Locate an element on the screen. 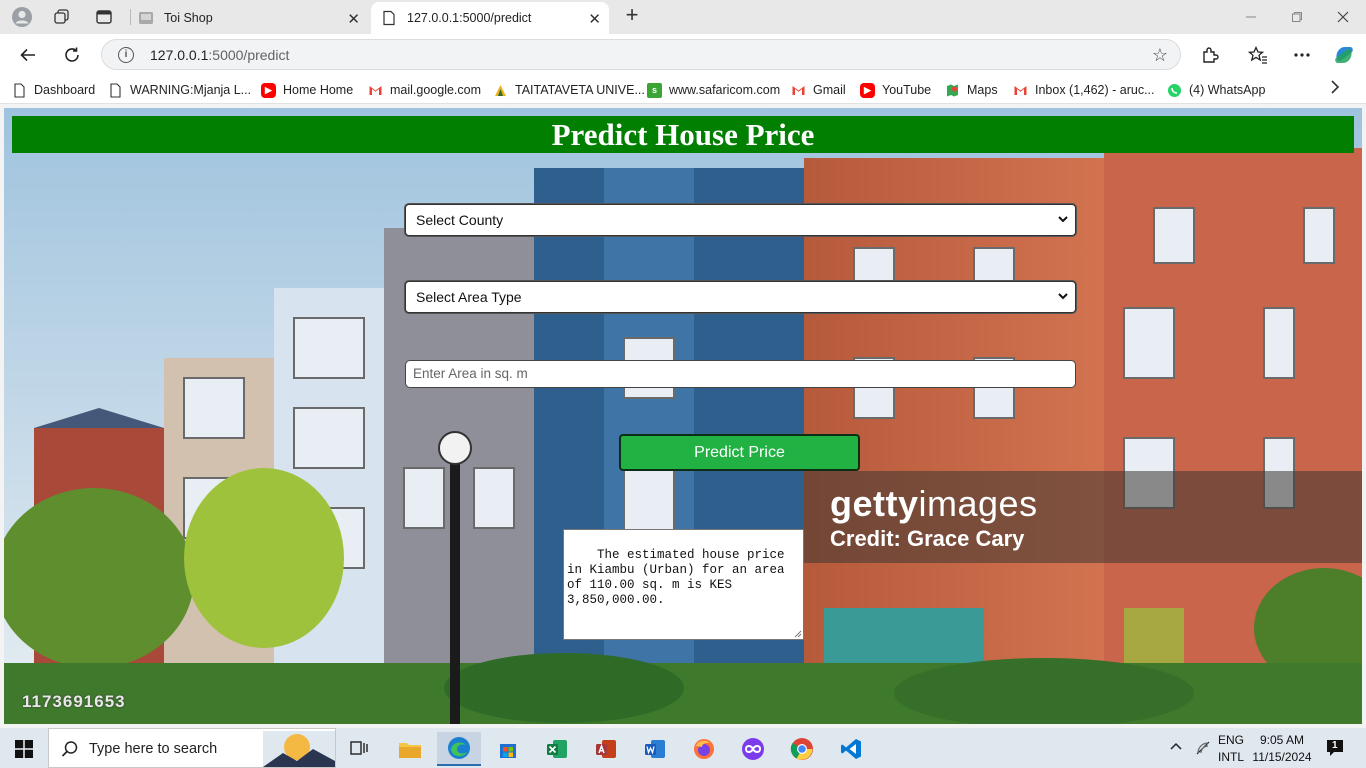 The image size is (1366, 768). search-icon is located at coordinates (69, 749).